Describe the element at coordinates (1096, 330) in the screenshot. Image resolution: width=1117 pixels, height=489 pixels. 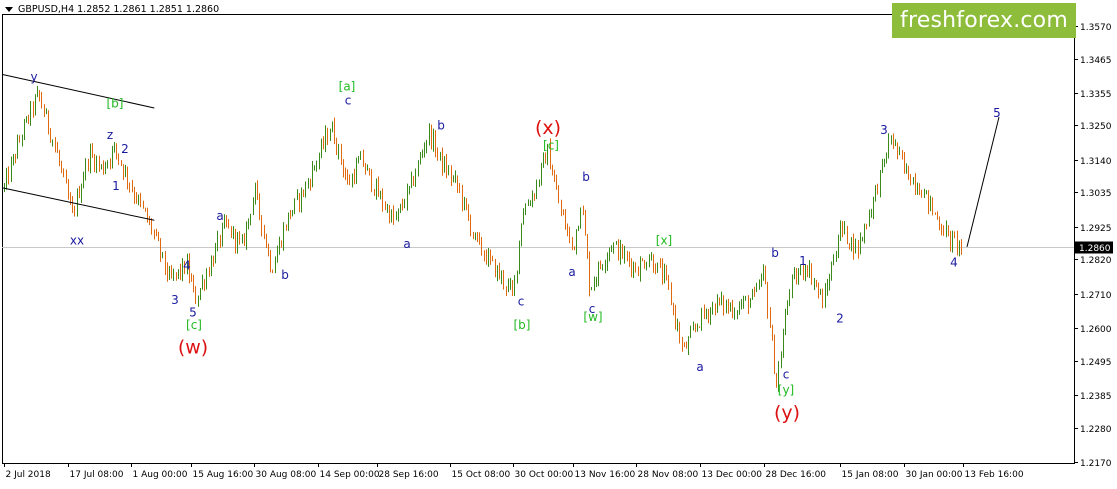
I see `y-tick-label: 1.2600` at that location.